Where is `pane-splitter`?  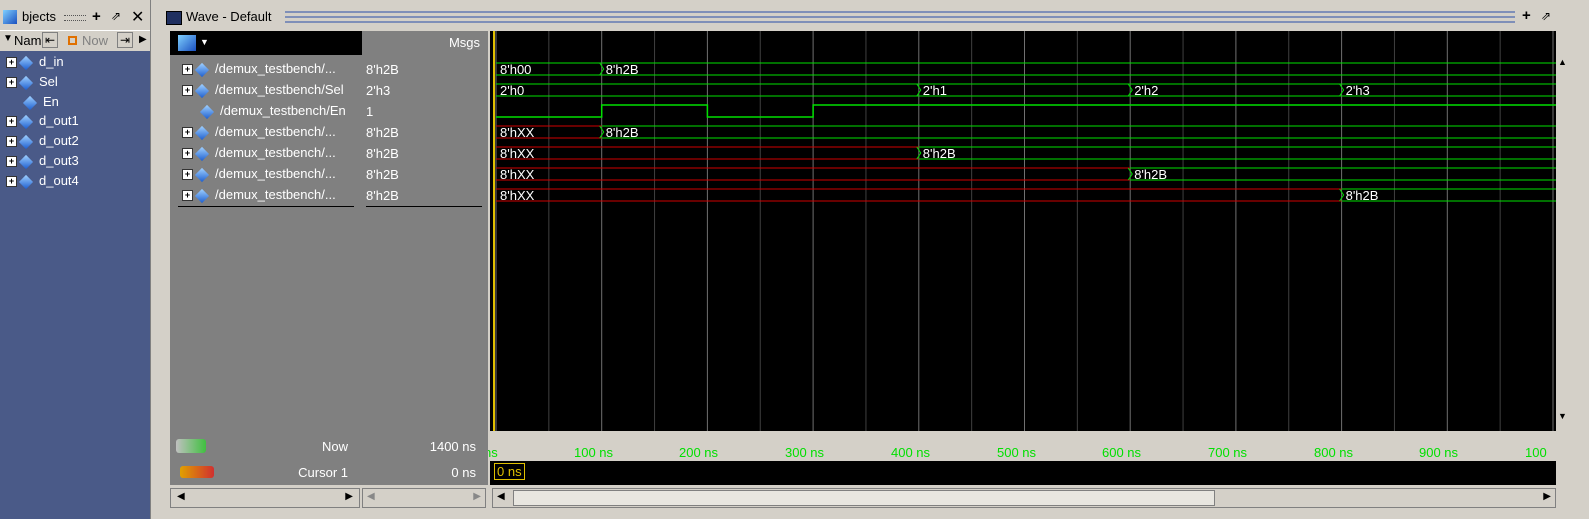 pane-splitter is located at coordinates (155, 259).